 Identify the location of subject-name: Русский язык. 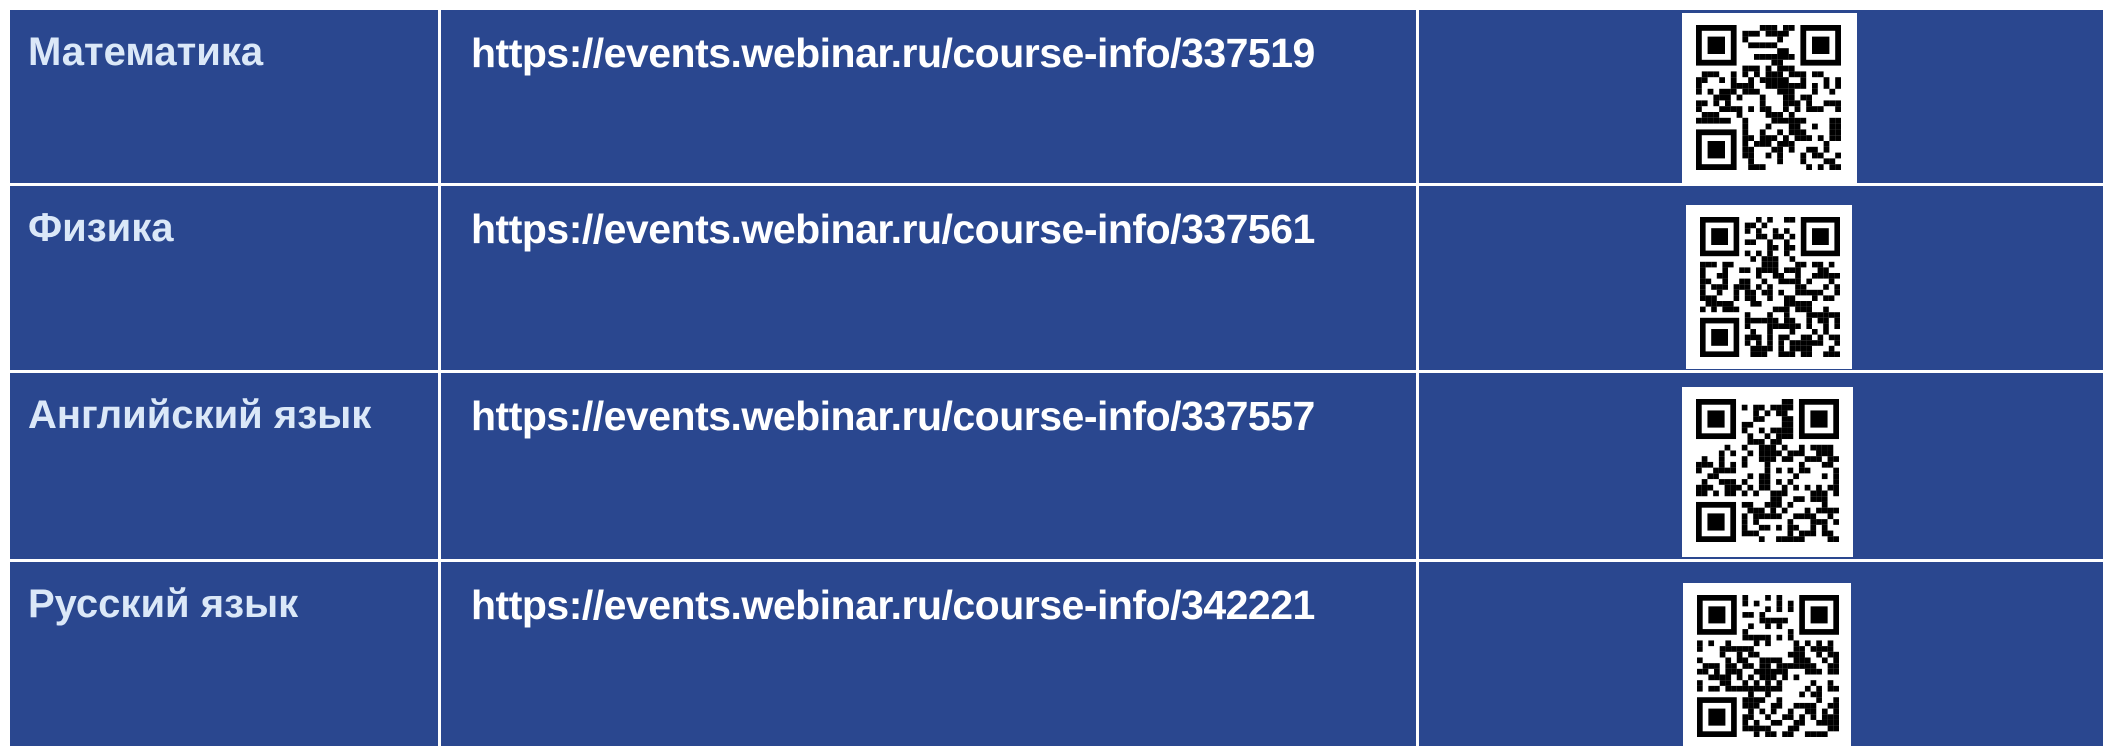
(163, 604).